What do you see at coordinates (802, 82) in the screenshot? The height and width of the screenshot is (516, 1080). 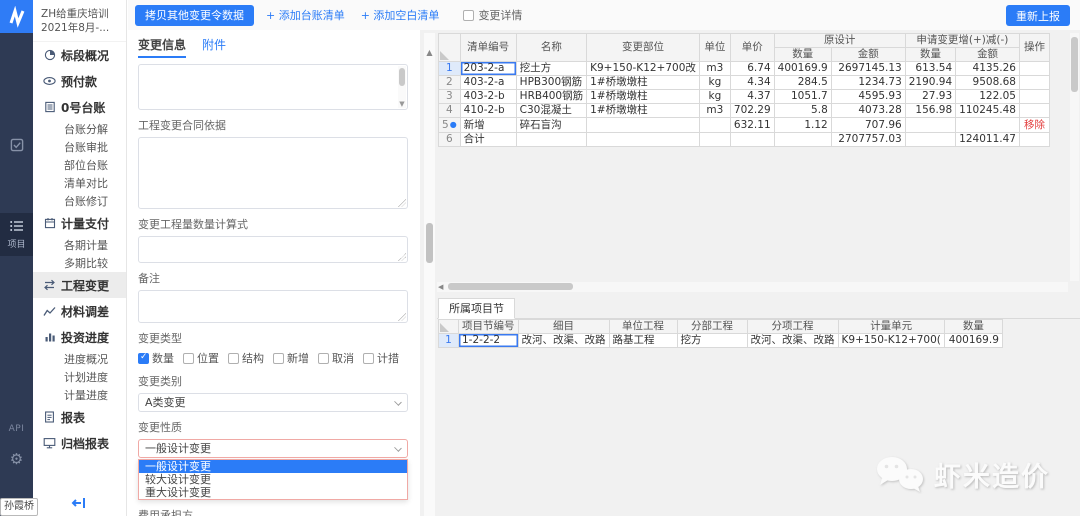 I see `cell: 284.5` at bounding box center [802, 82].